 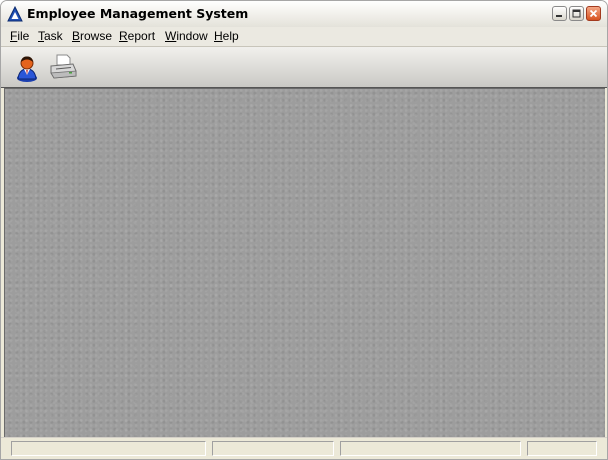 I want to click on close-icon, so click(x=593, y=13).